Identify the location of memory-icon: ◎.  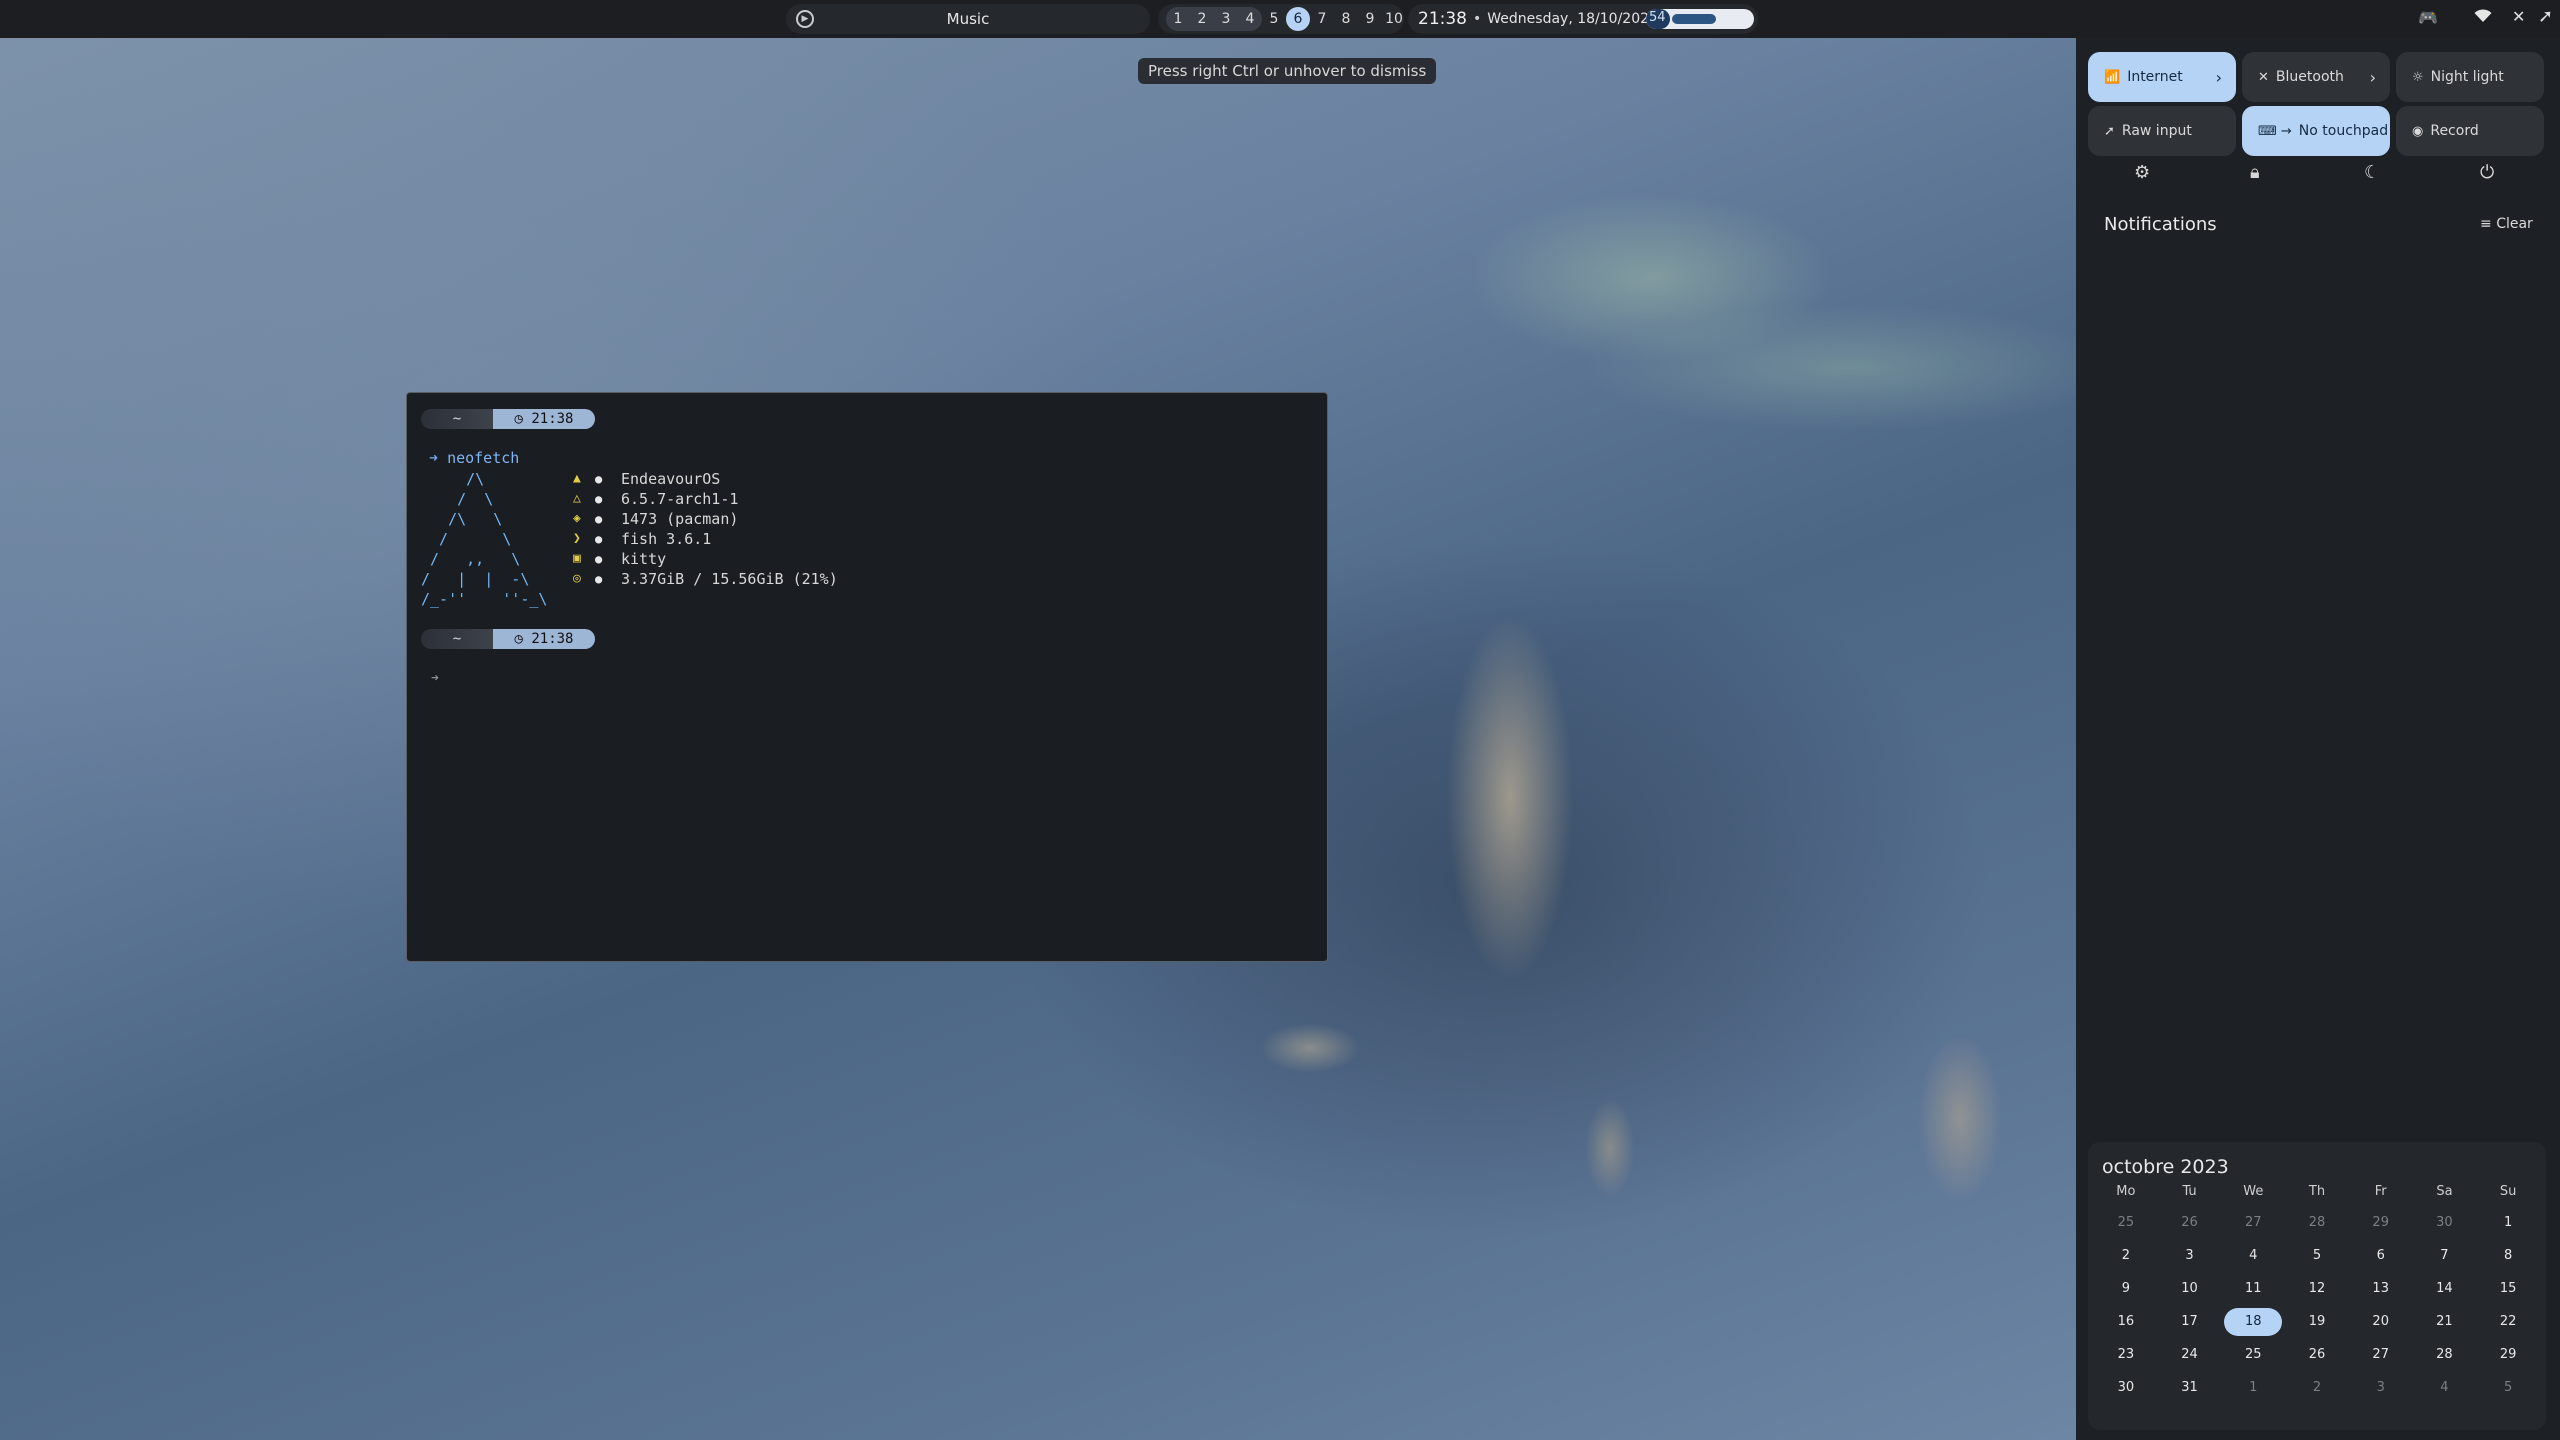
(577, 578).